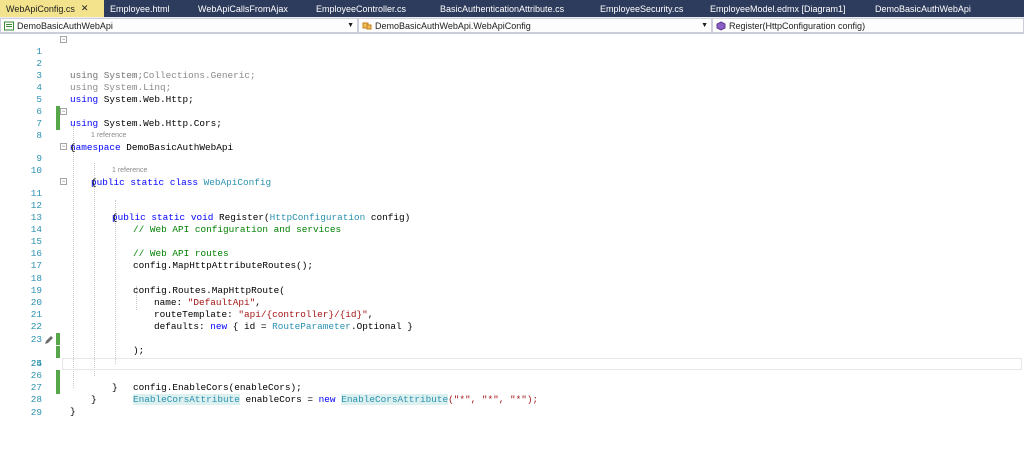 This screenshot has height=475, width=1024. Describe the element at coordinates (512, 278) in the screenshot. I see `code-line: 18 config.Routes.MapHttpRoute(` at that location.